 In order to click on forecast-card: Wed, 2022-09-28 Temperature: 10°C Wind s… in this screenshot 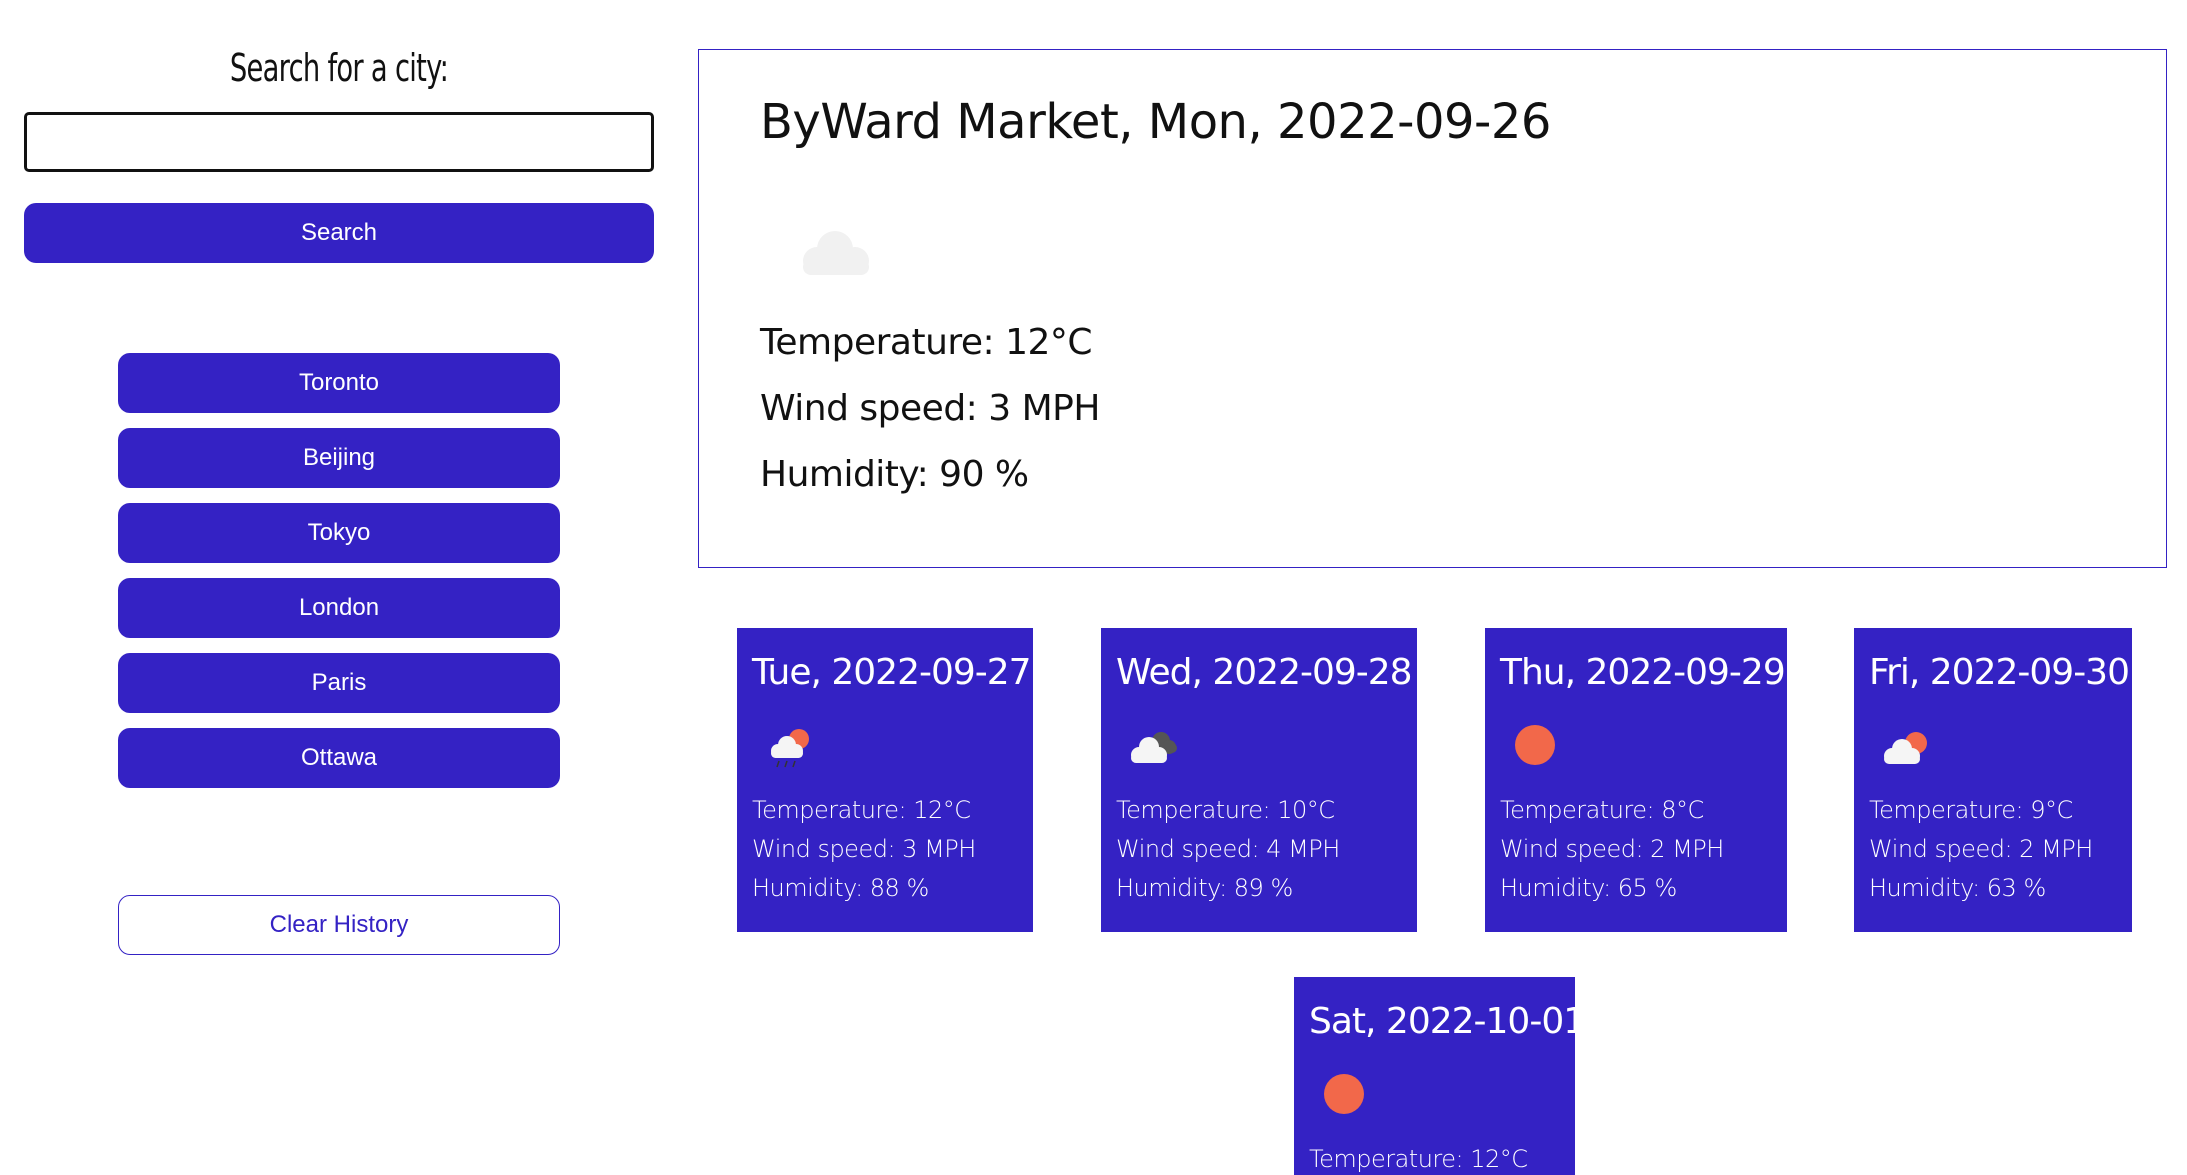, I will do `click(1259, 780)`.